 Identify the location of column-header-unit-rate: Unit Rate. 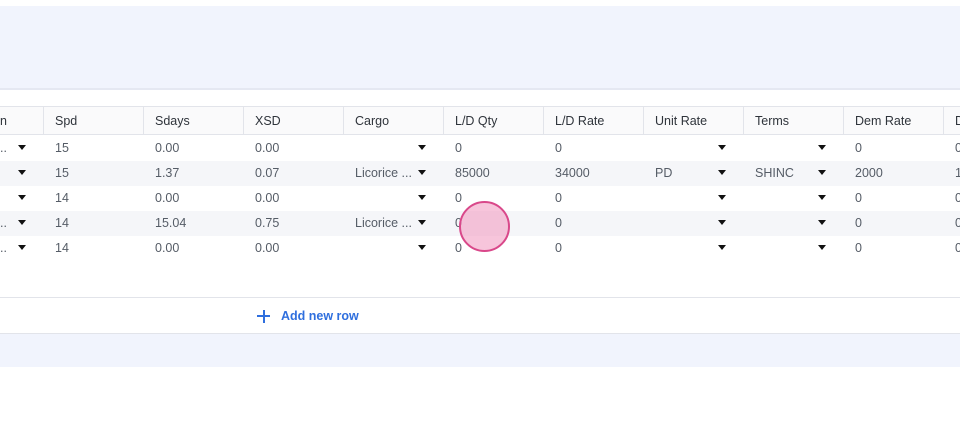
(694, 121).